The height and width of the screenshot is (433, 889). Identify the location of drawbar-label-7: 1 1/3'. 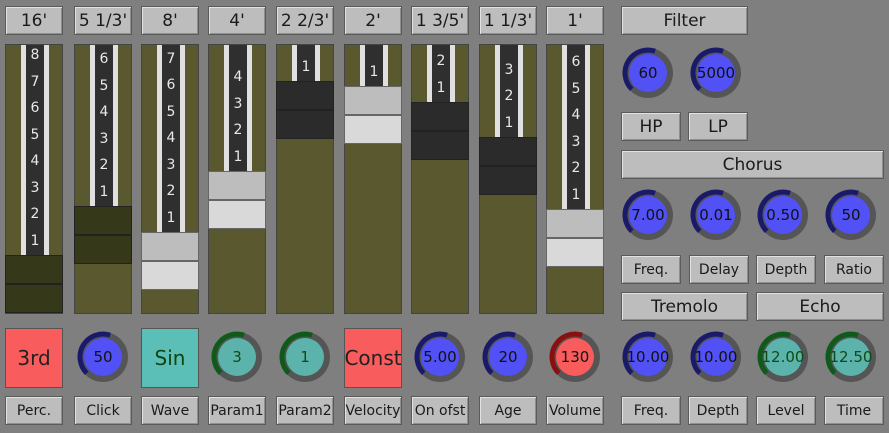
(508, 20).